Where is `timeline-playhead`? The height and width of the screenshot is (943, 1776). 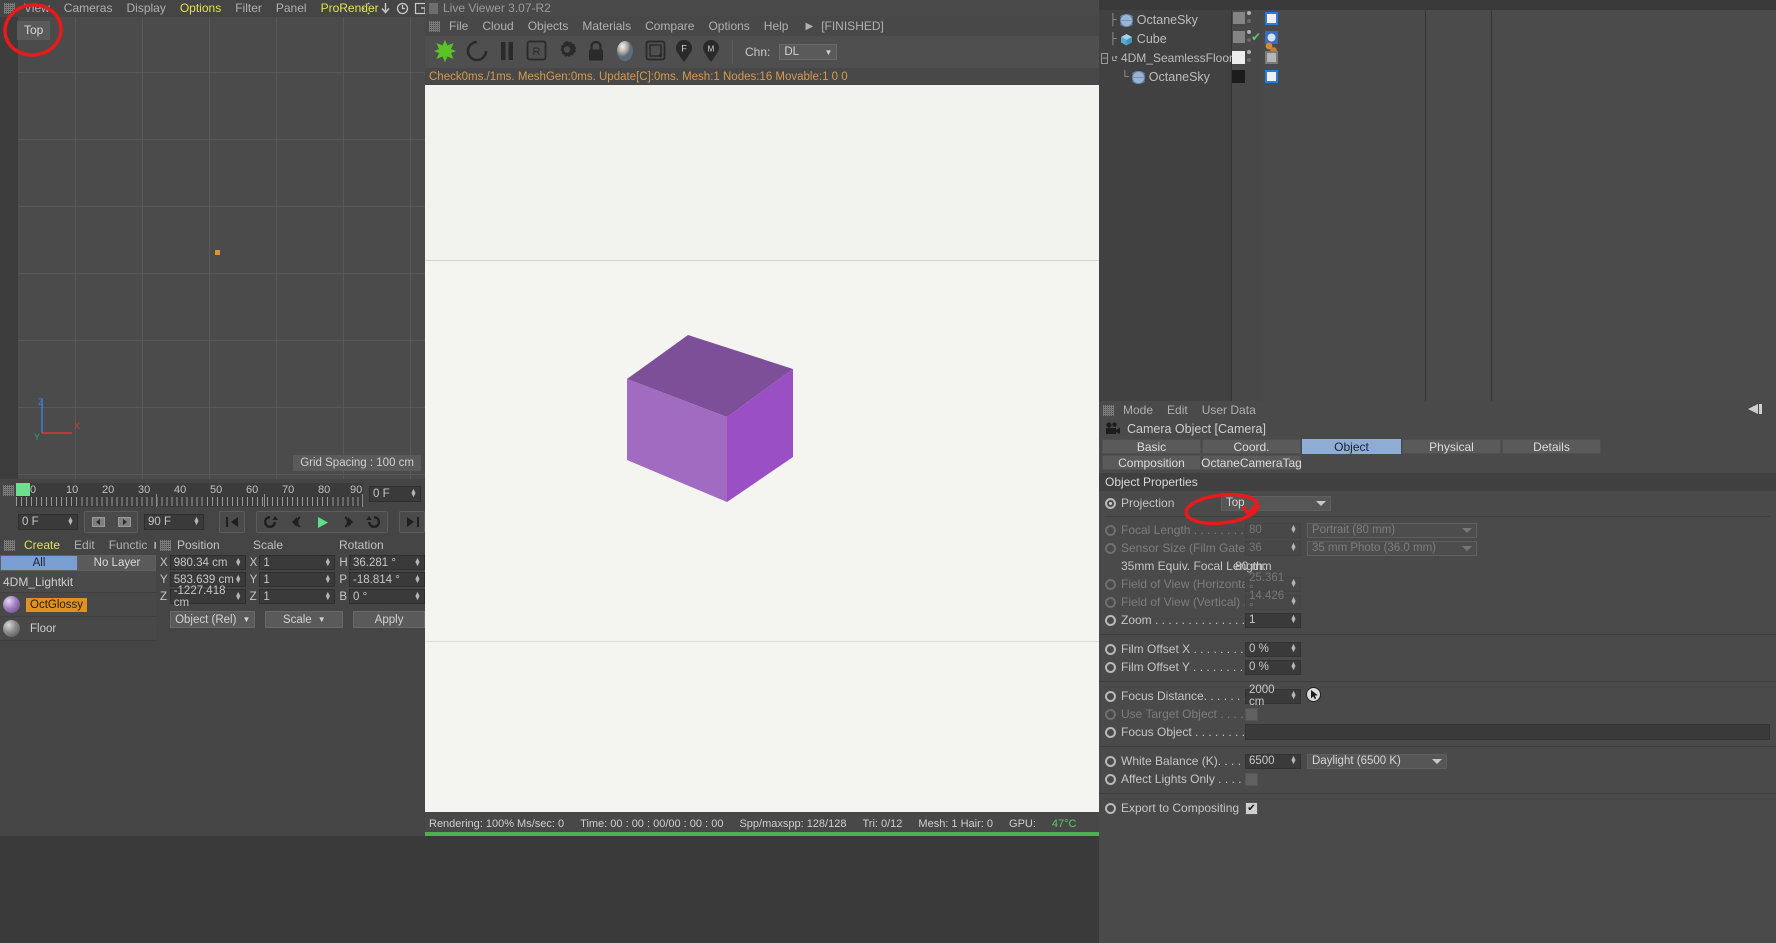
timeline-playhead is located at coordinates (23, 489).